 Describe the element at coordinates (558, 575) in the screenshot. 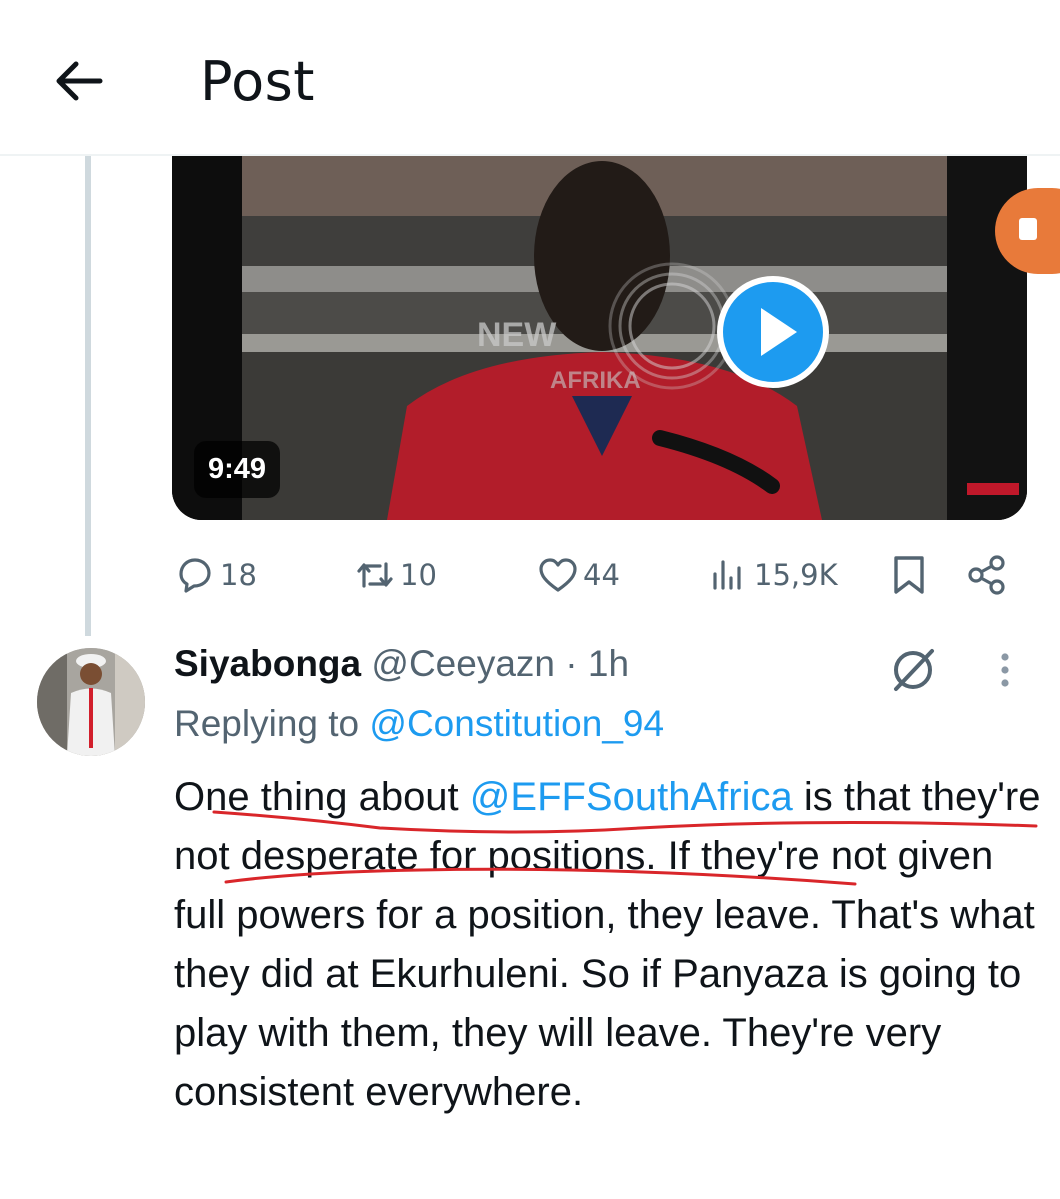

I see `like-icon` at that location.